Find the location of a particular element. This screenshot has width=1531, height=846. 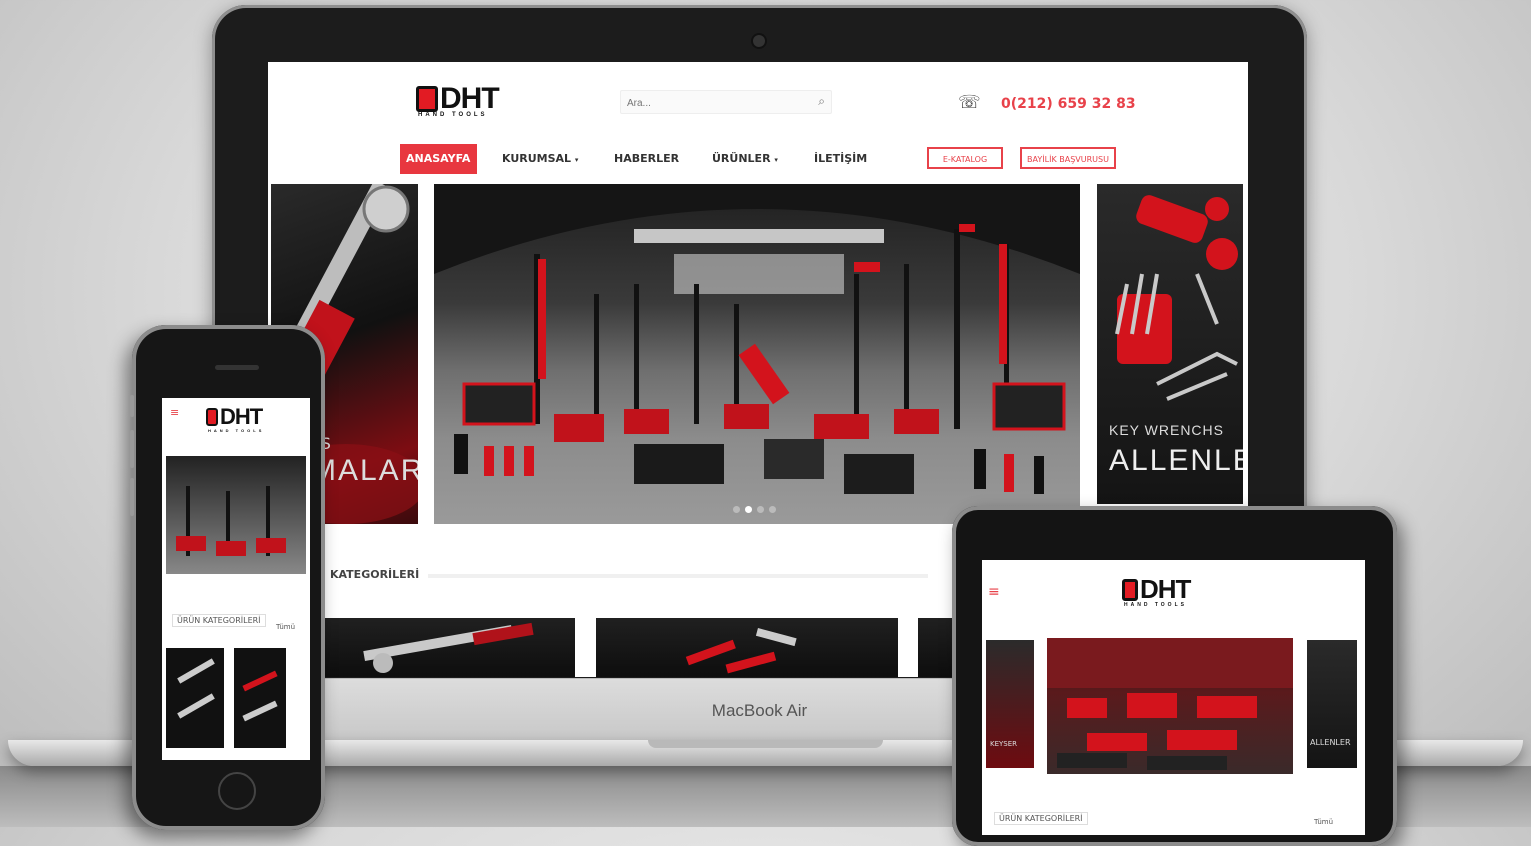

categories-heading: KATEGORİLERİ is located at coordinates (375, 574).